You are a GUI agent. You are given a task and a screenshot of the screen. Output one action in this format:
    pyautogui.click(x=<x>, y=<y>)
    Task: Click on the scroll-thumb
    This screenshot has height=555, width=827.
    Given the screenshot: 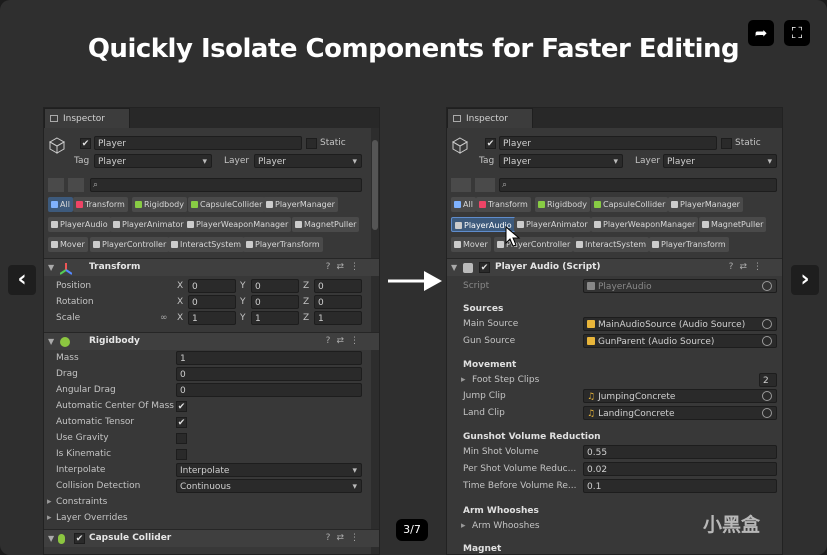 What is the action you would take?
    pyautogui.click(x=375, y=185)
    